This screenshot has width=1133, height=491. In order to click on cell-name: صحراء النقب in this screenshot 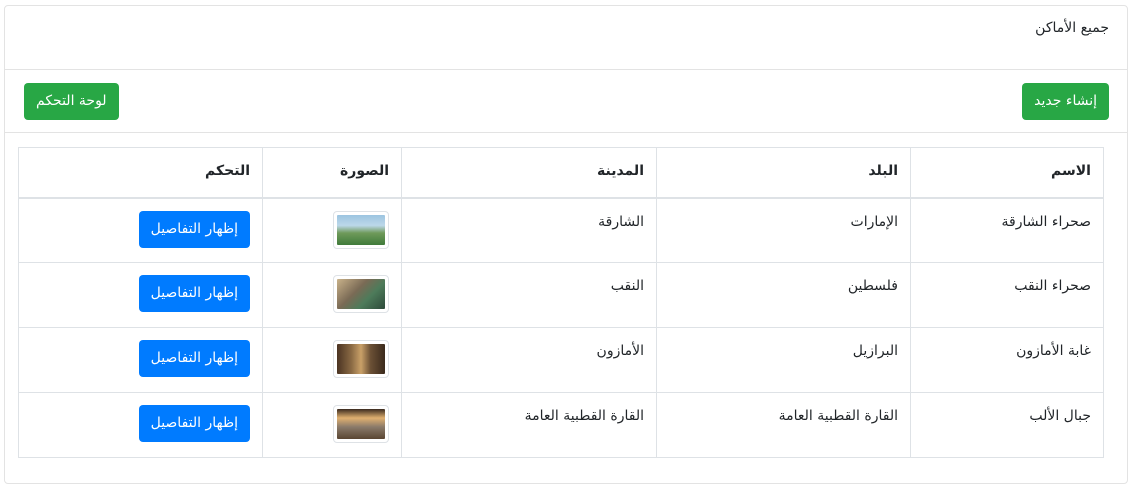, I will do `click(1007, 295)`.